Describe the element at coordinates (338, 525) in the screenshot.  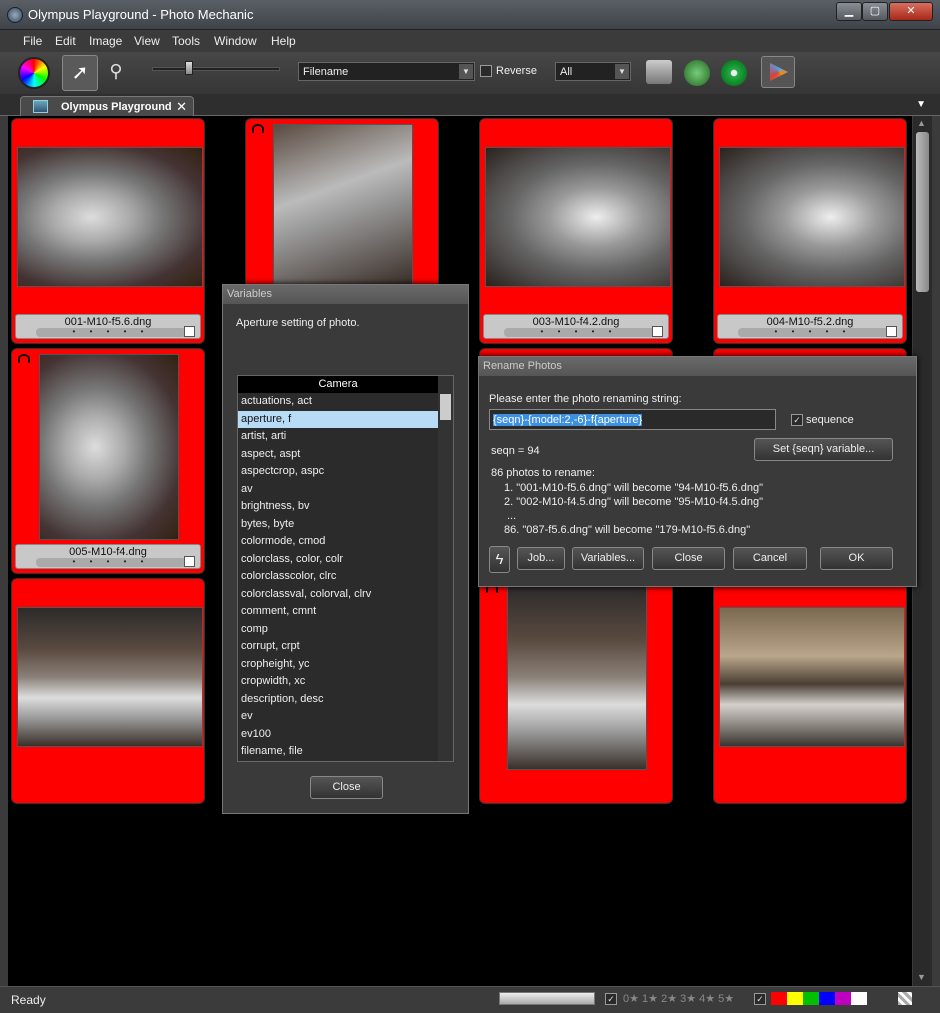
I see `variable-item: bytes, byte` at that location.